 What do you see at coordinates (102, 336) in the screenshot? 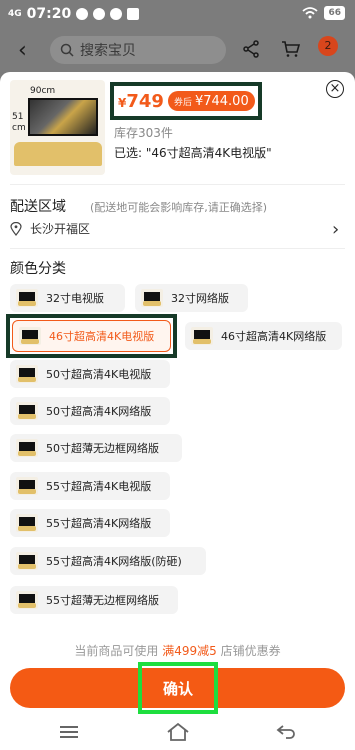
I see `color-option-label: 46寸超高清4K电视版` at bounding box center [102, 336].